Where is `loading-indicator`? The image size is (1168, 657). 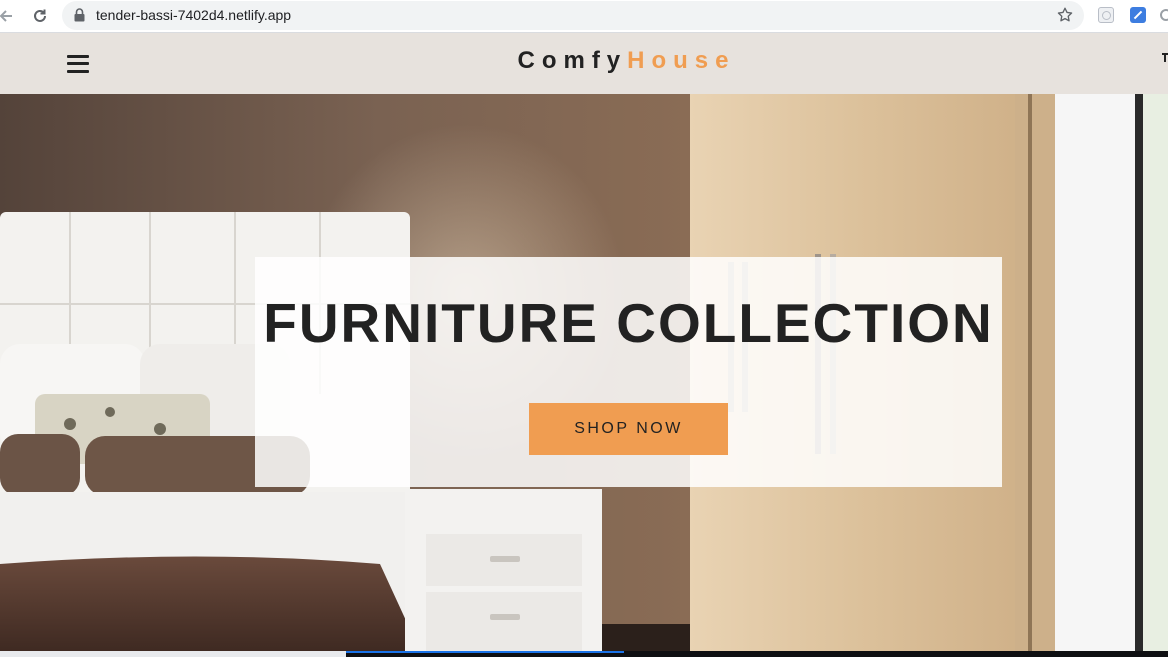
loading-indicator is located at coordinates (485, 652).